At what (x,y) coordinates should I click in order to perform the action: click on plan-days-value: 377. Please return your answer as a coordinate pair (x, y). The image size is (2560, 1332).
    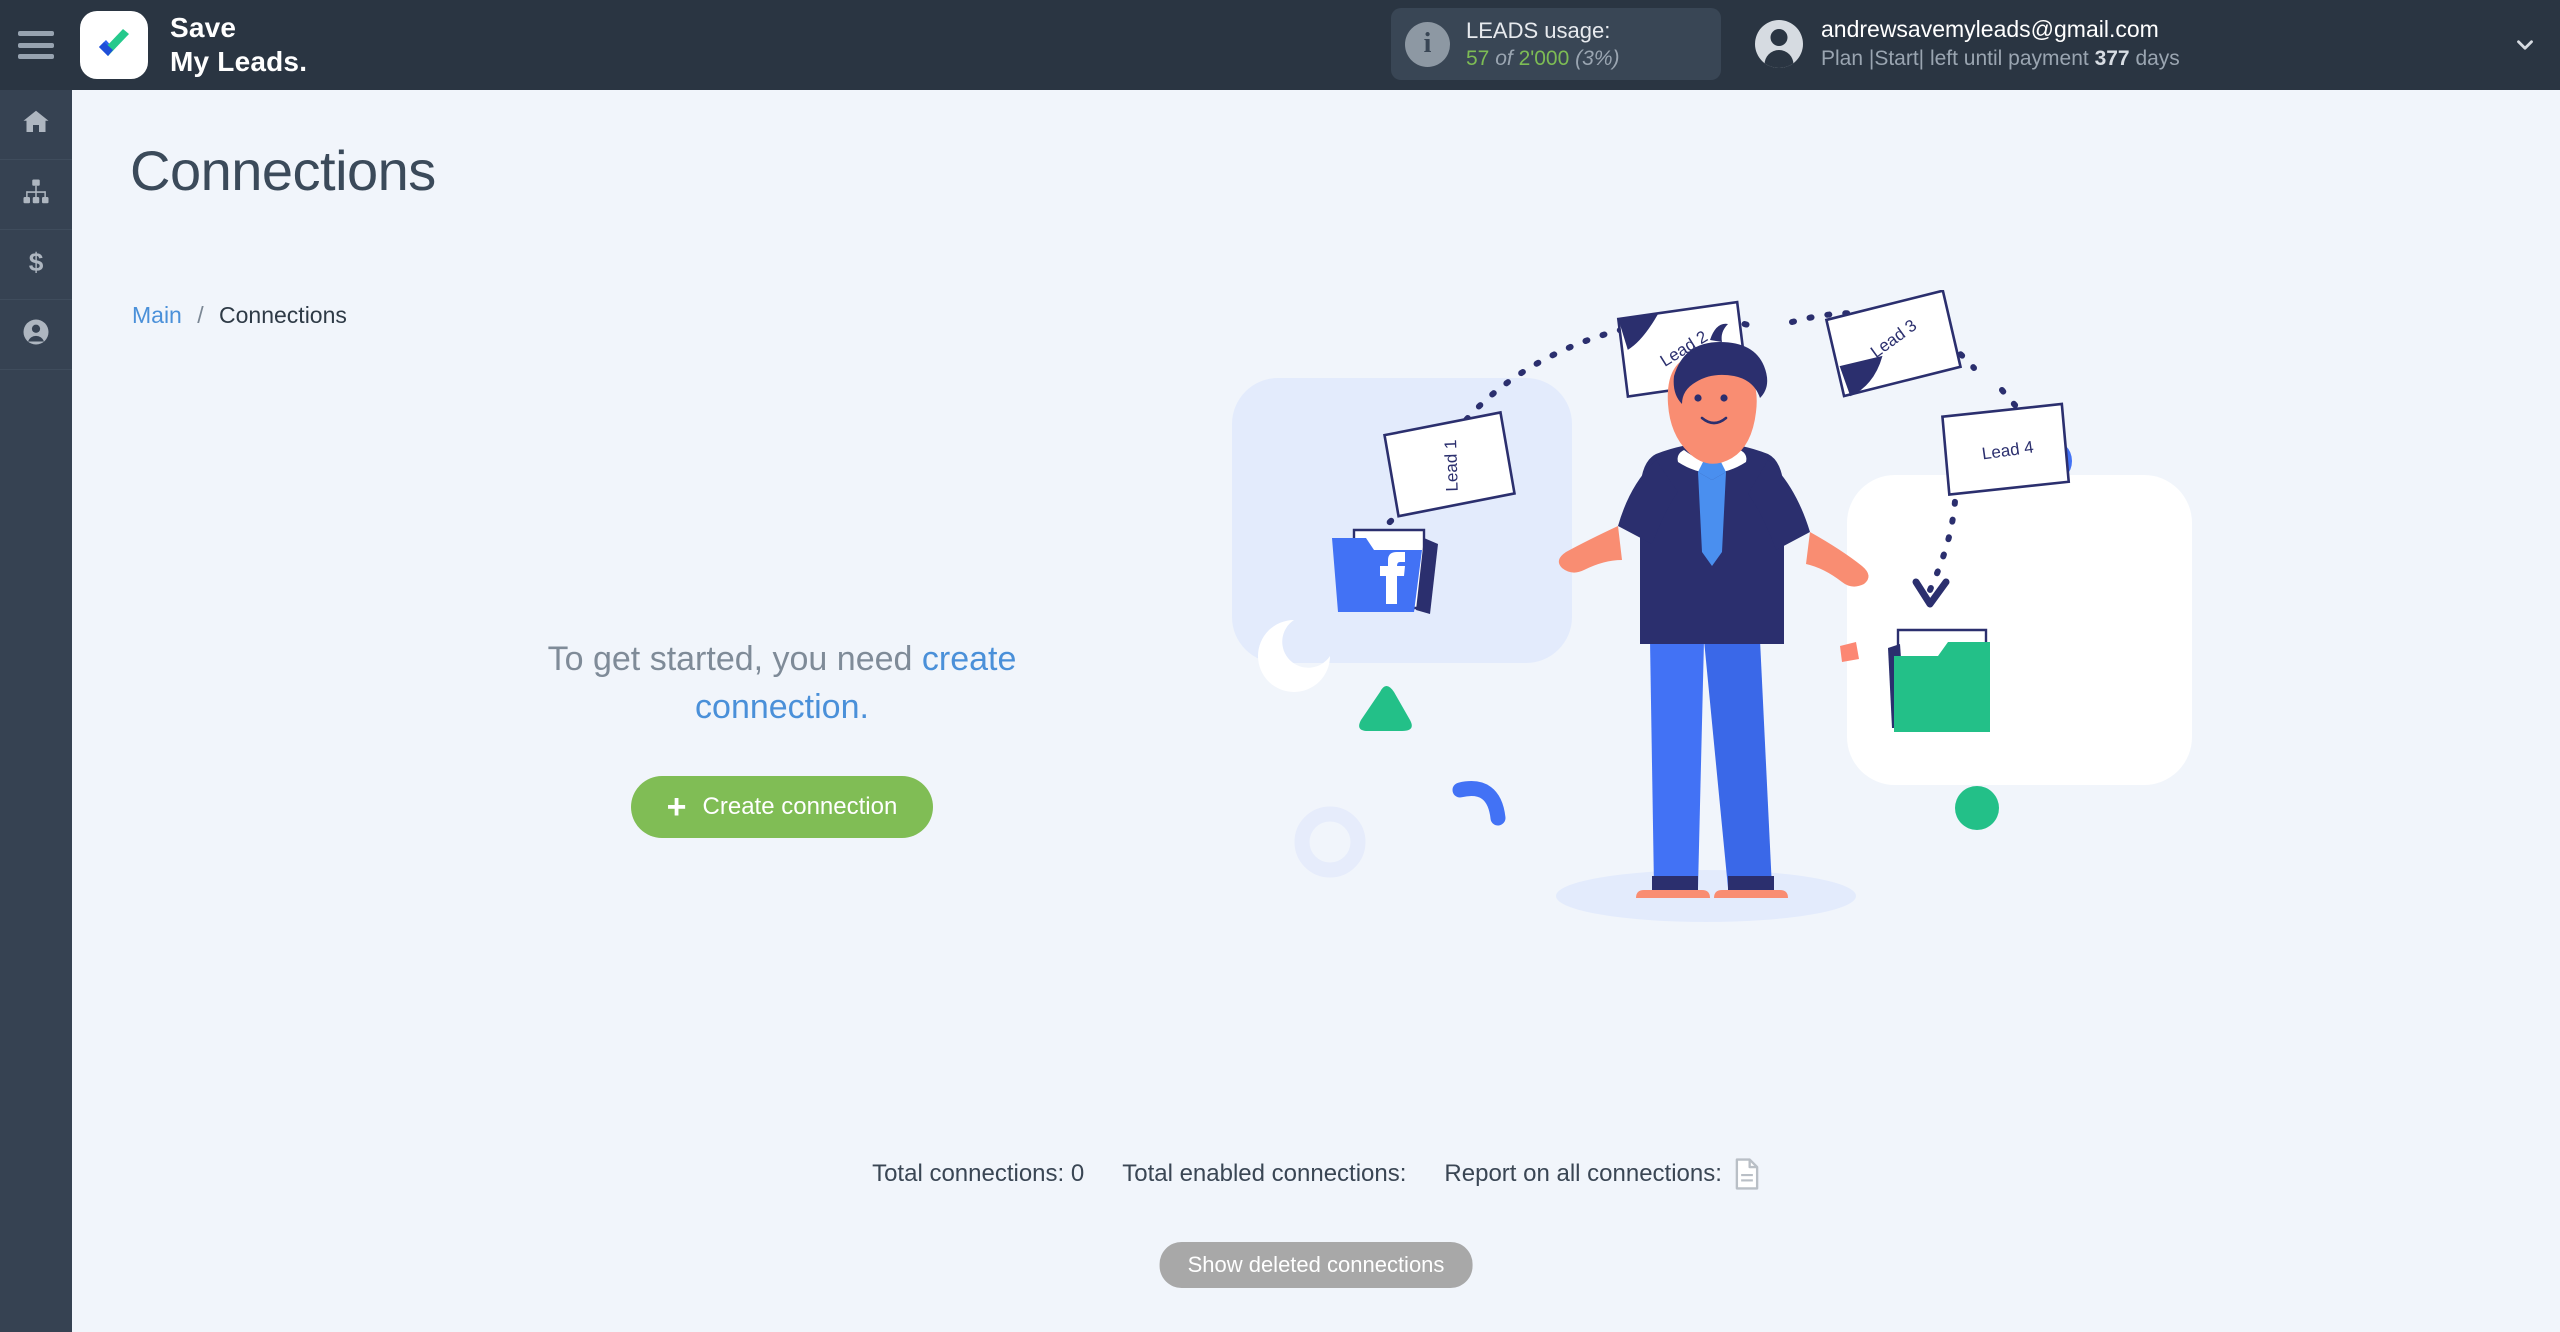
    Looking at the image, I should click on (2112, 59).